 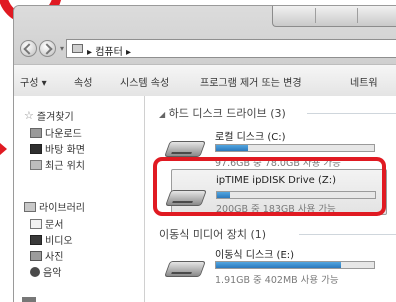 What do you see at coordinates (334, 16) in the screenshot?
I see `window-controls` at bounding box center [334, 16].